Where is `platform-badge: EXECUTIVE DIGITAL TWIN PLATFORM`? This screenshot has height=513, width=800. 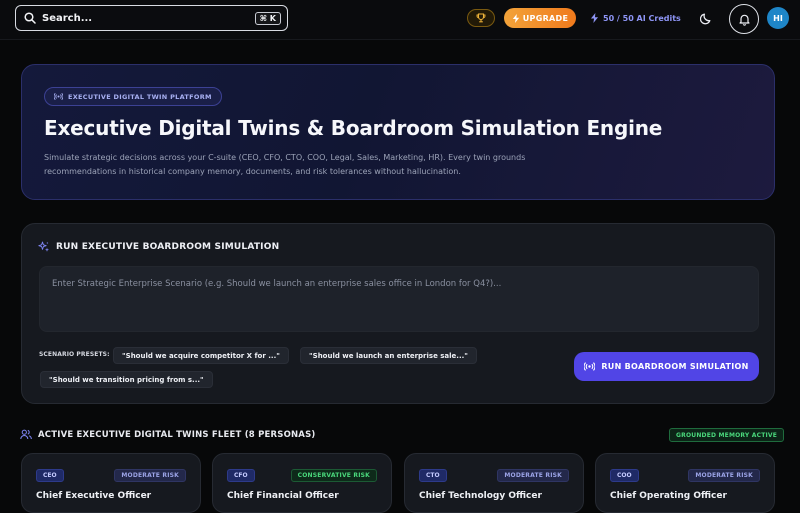
platform-badge: EXECUTIVE DIGITAL TWIN PLATFORM is located at coordinates (133, 96).